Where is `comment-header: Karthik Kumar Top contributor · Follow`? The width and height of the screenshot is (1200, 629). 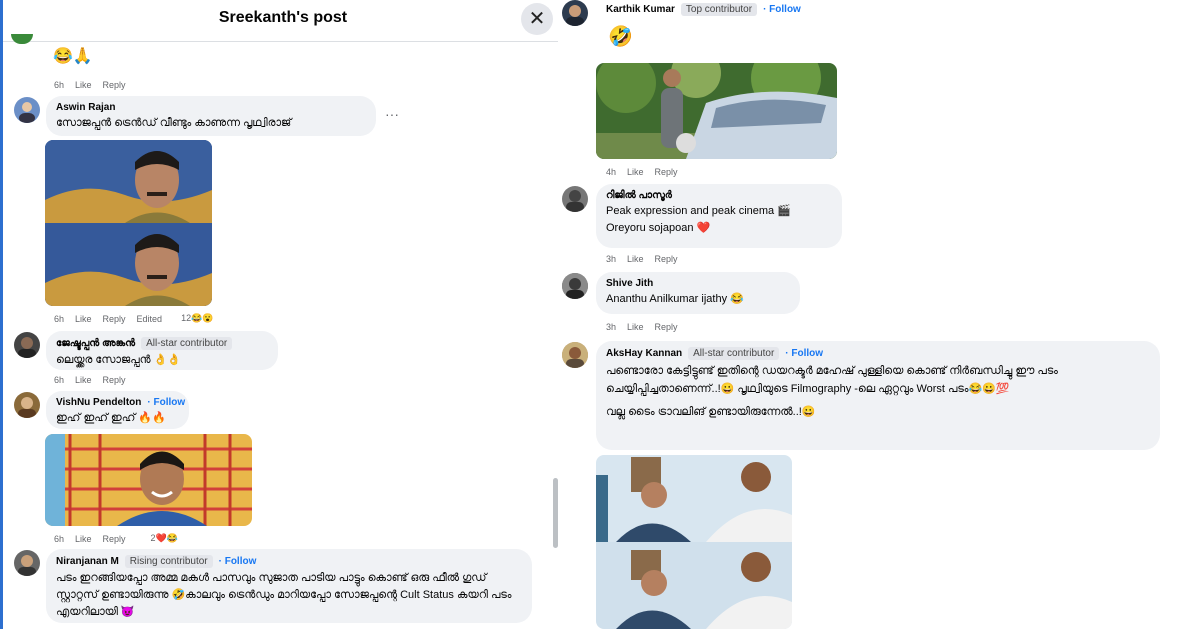
comment-header: Karthik Kumar Top contributor · Follow is located at coordinates (703, 9).